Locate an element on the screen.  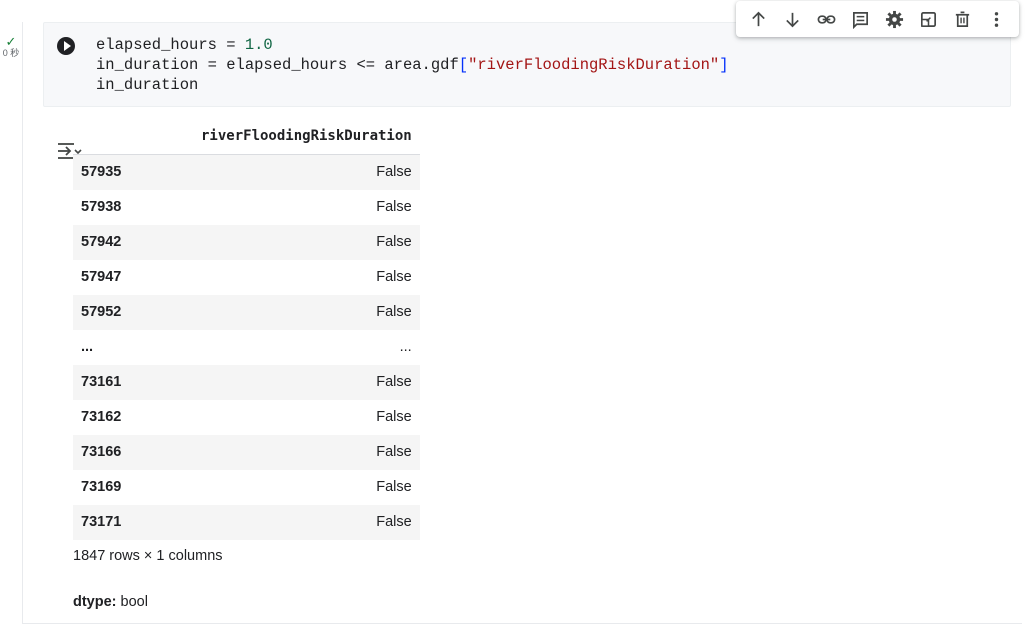
table-row: 73166 False is located at coordinates (246, 452).